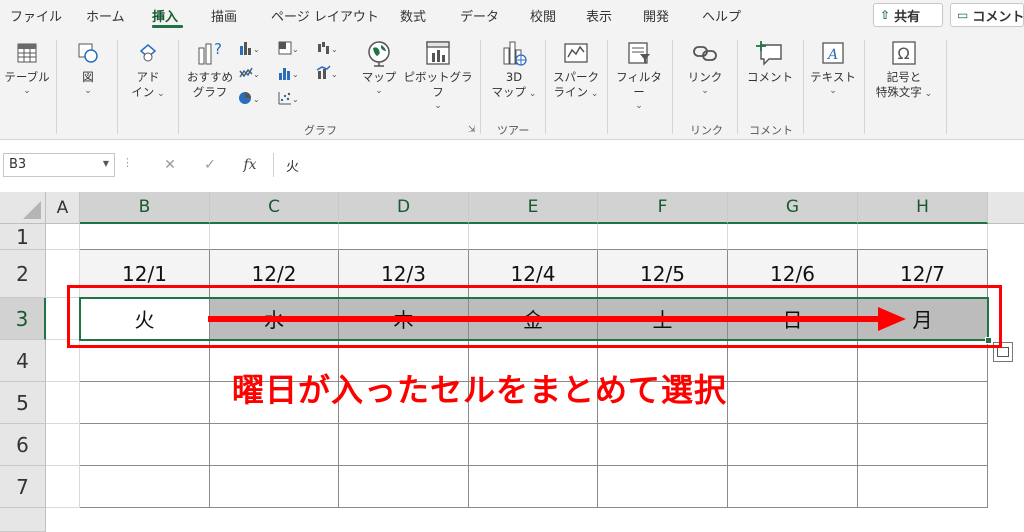 The image size is (1024, 532). What do you see at coordinates (793, 487) in the screenshot?
I see `cell-g7` at bounding box center [793, 487].